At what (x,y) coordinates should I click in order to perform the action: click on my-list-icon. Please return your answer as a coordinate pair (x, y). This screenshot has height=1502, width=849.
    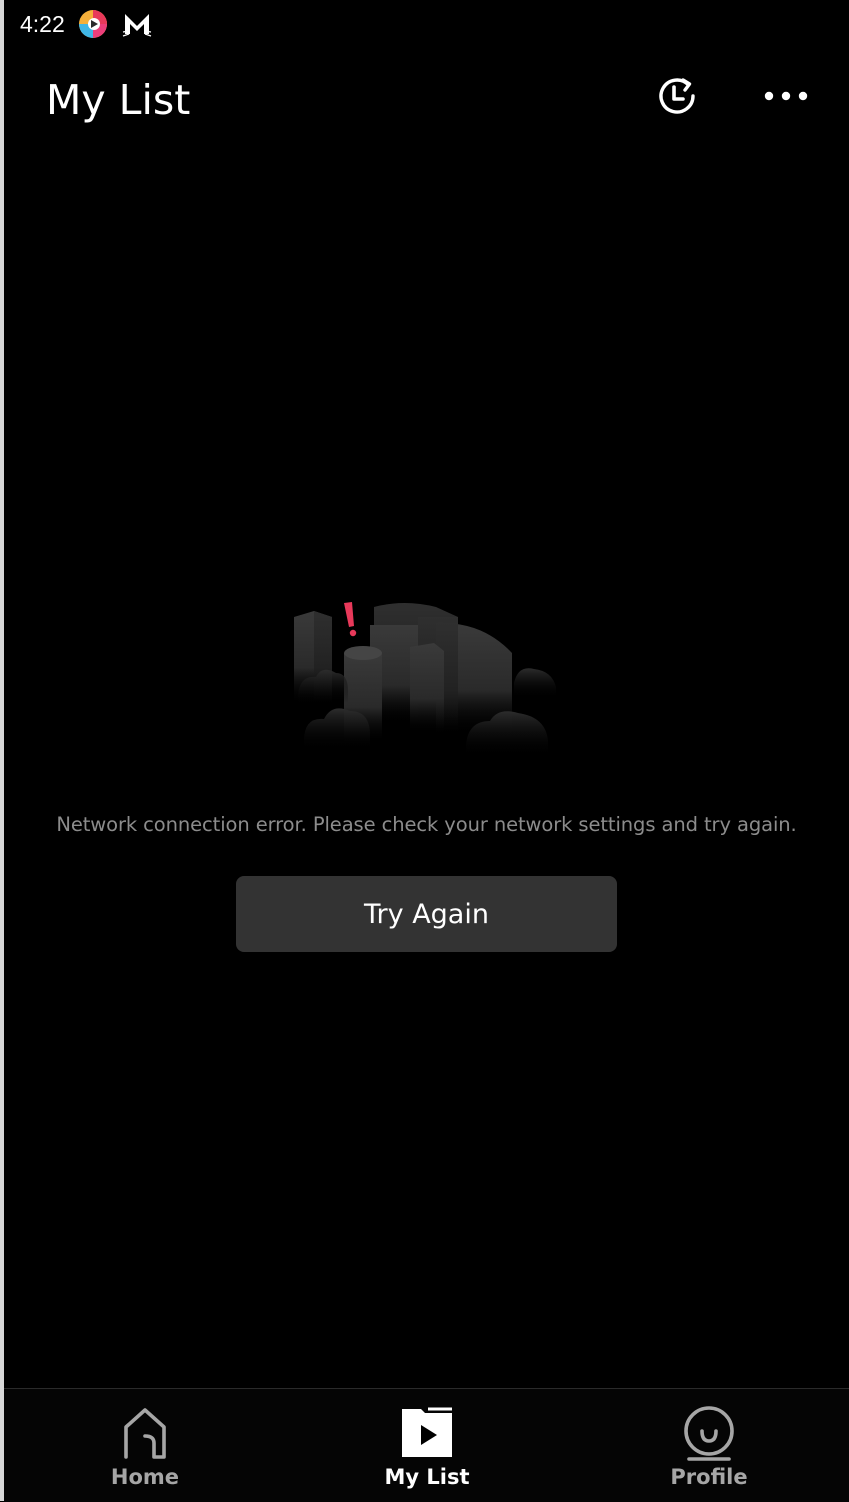
    Looking at the image, I should click on (427, 1433).